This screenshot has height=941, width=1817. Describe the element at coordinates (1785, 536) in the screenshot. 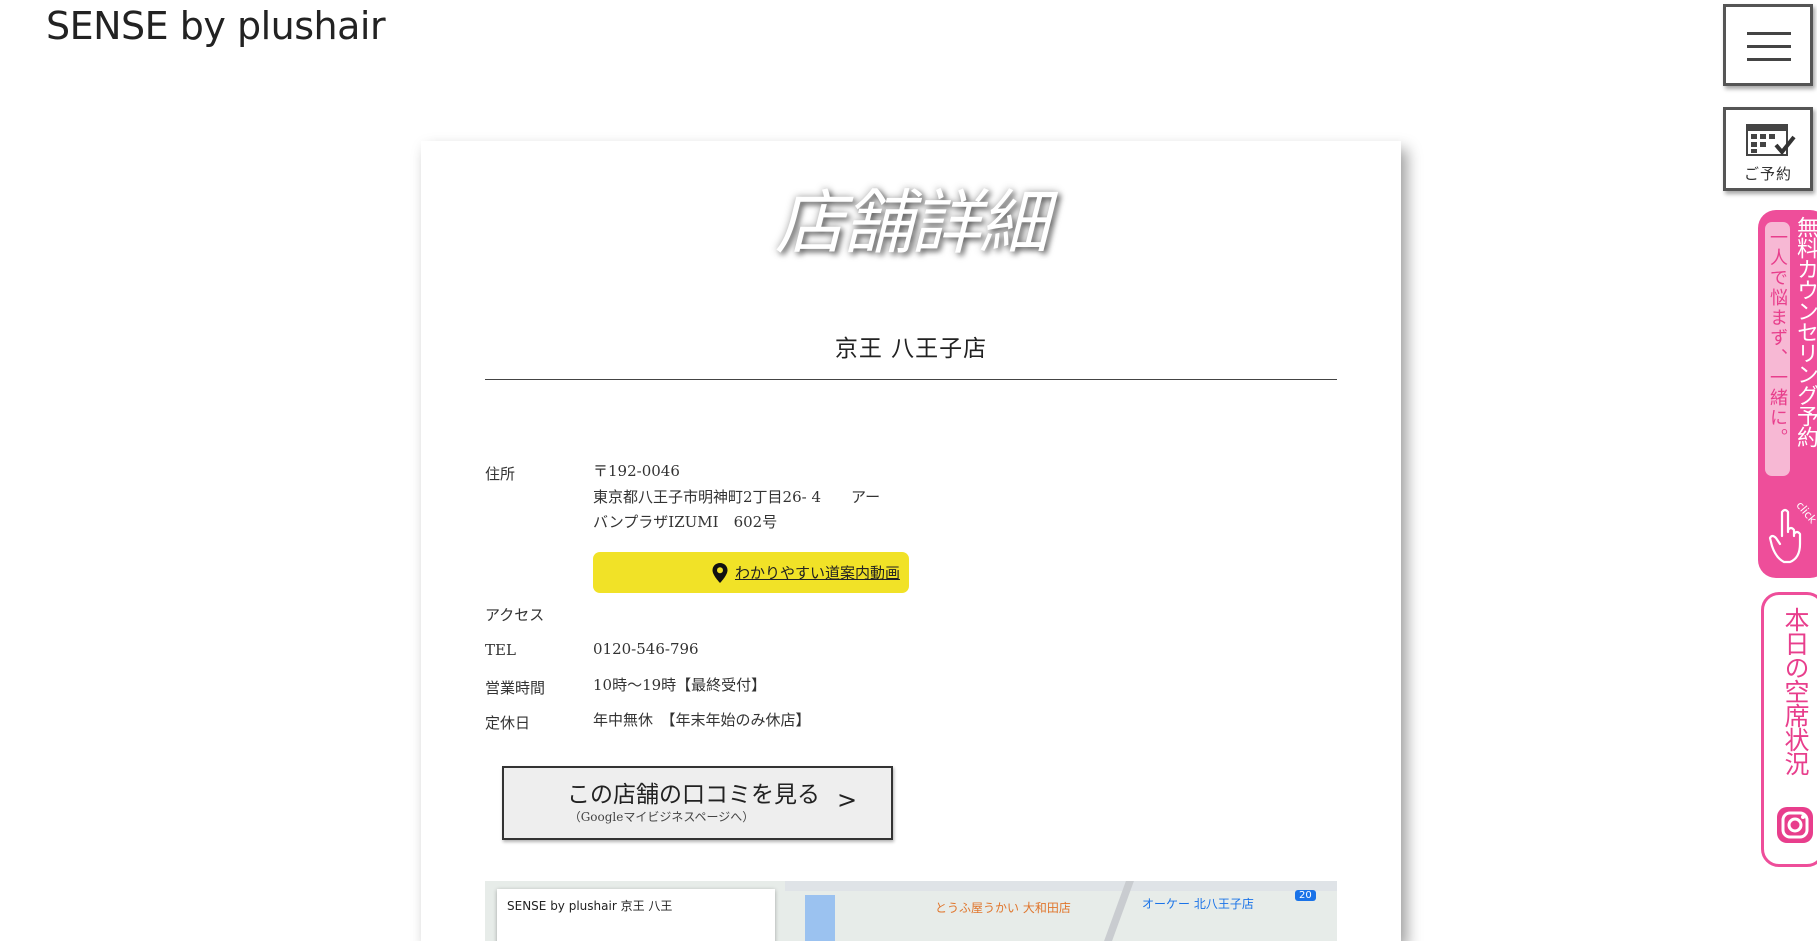

I see `hand-pointer-icon` at that location.